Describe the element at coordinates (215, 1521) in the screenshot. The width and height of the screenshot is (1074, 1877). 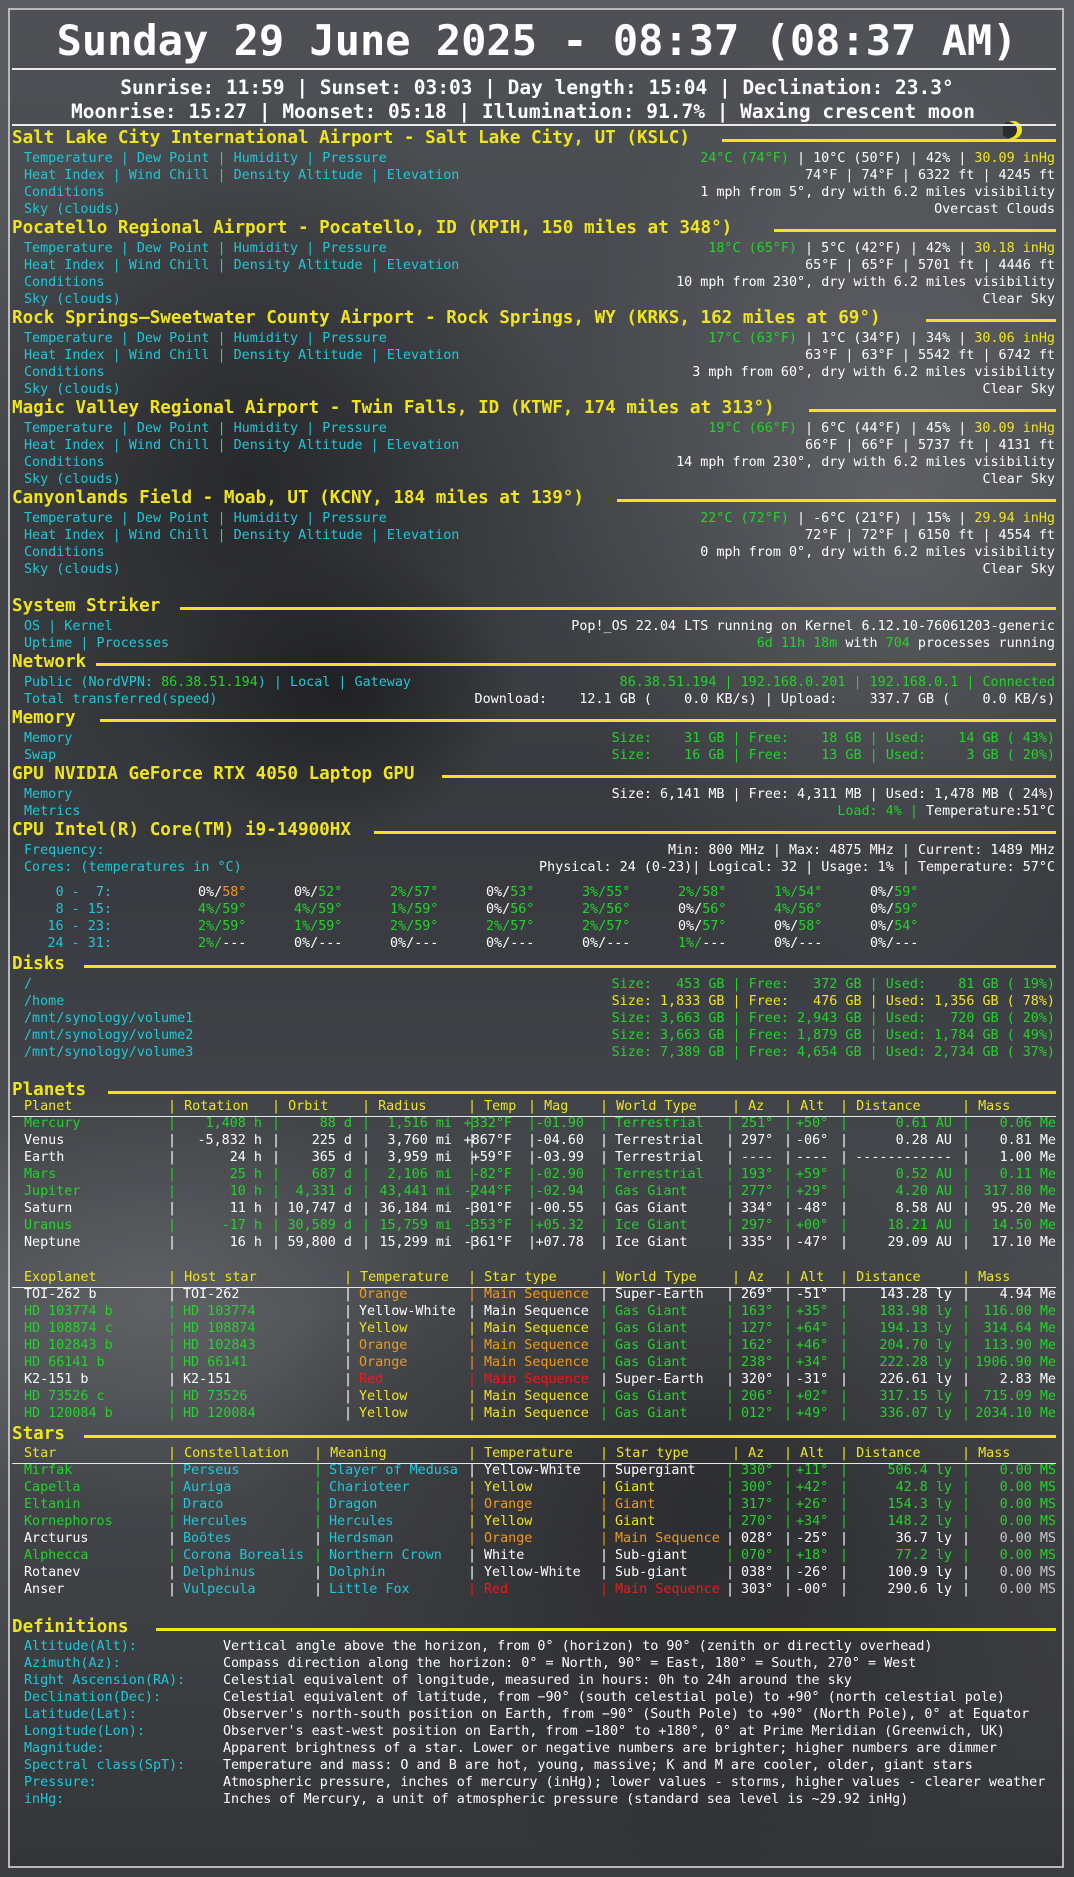
I see `star-constellation: Hercules` at that location.